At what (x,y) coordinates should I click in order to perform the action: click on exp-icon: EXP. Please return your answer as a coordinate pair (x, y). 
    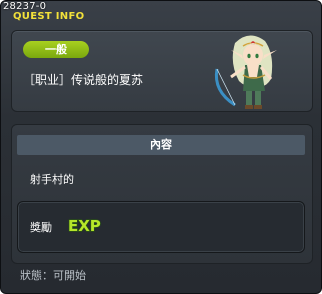
    Looking at the image, I should click on (84, 225).